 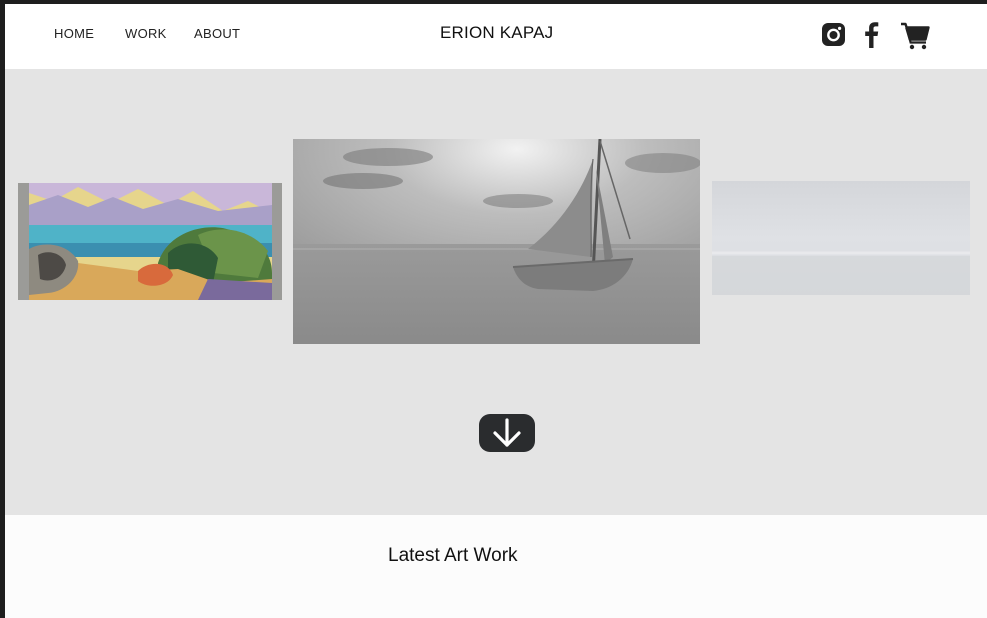 I want to click on nav-about-link: ABOUT, so click(x=217, y=33).